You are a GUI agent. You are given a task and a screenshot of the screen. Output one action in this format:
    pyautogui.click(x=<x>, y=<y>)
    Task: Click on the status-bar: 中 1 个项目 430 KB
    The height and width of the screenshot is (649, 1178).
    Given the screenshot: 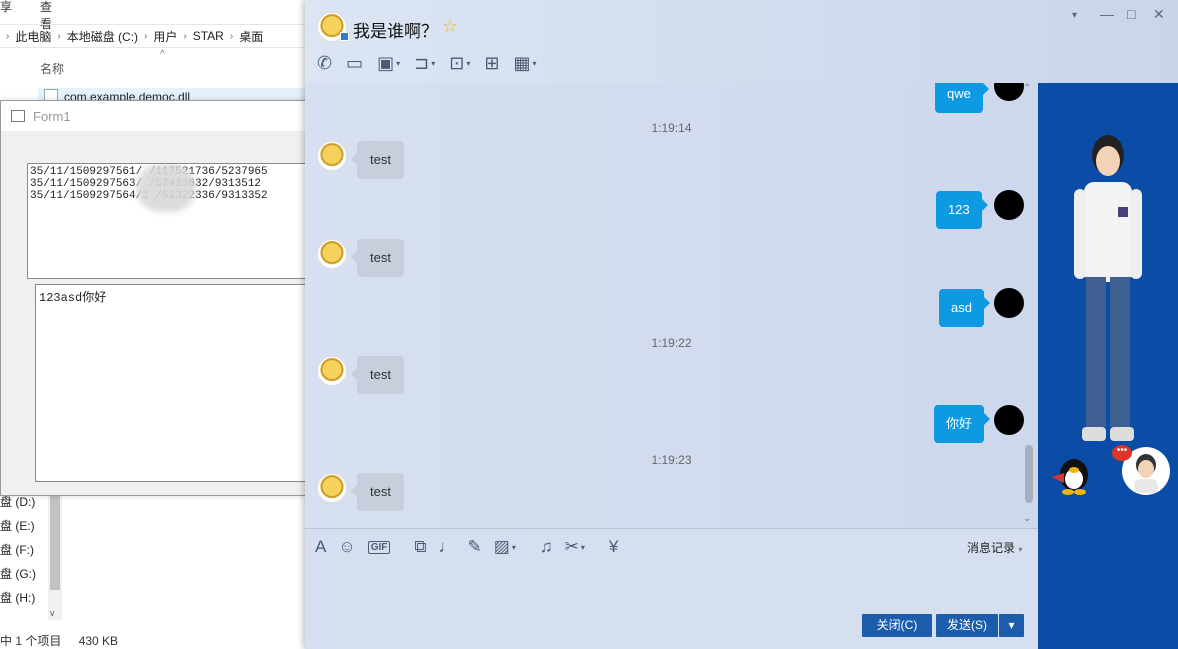 What is the action you would take?
    pyautogui.click(x=66, y=640)
    